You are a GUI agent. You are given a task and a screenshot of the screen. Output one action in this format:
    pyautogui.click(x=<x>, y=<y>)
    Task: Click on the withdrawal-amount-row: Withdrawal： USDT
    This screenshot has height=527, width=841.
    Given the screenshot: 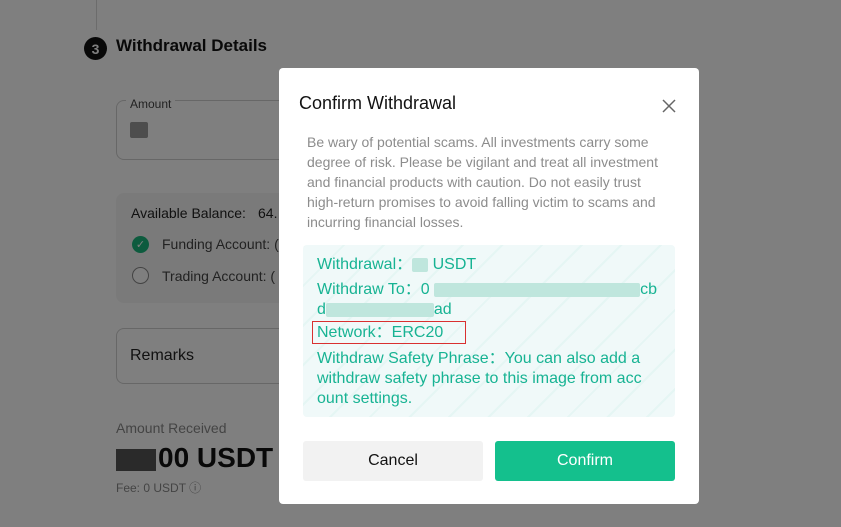 What is the action you would take?
    pyautogui.click(x=397, y=264)
    